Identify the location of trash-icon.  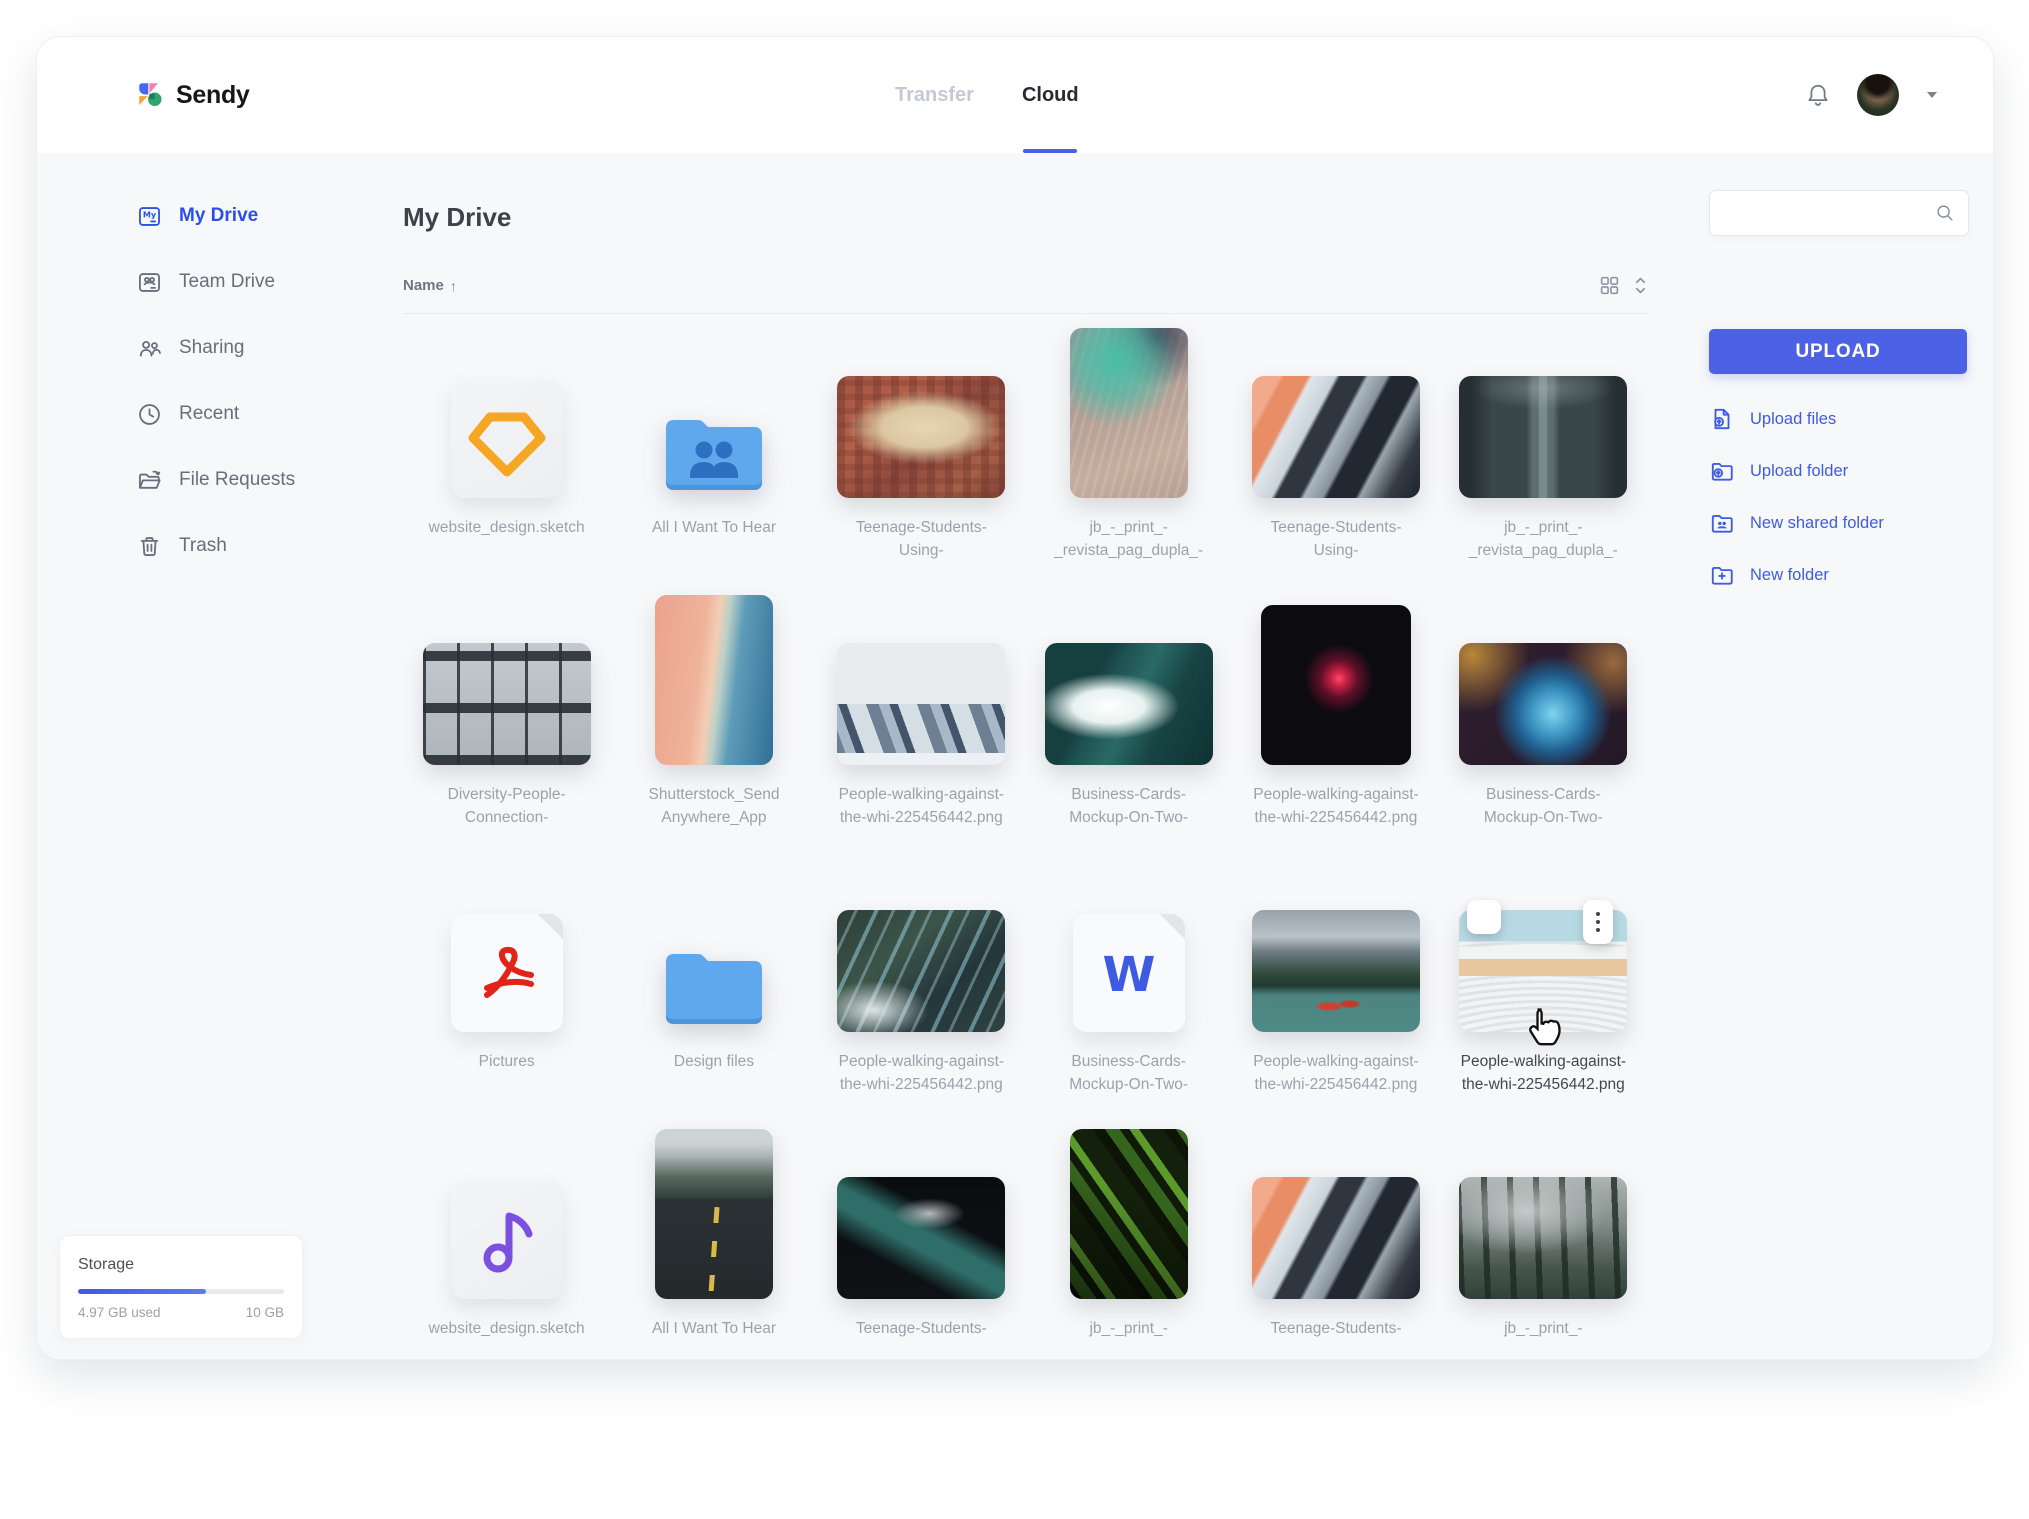
(149, 546).